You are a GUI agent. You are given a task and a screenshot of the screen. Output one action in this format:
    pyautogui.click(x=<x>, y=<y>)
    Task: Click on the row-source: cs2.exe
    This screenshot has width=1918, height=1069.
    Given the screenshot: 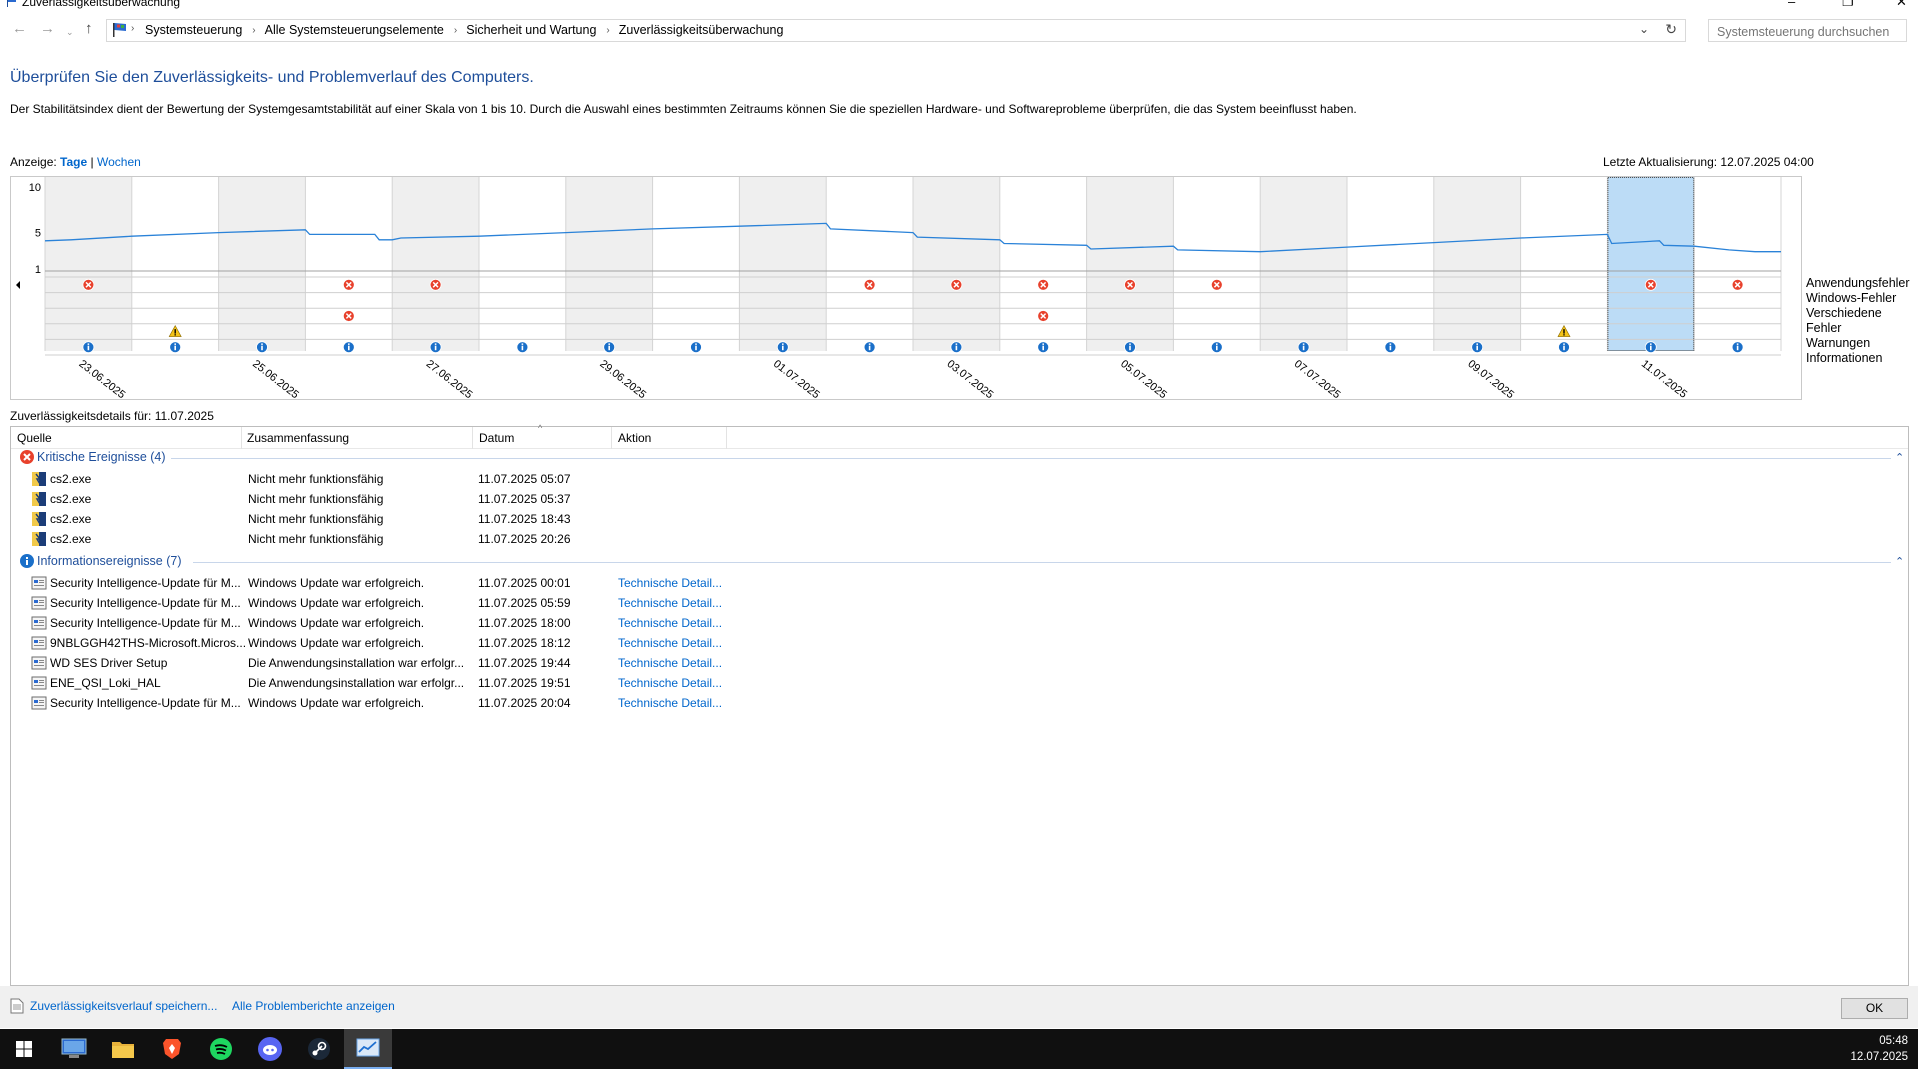 What is the action you would take?
    pyautogui.click(x=71, y=479)
    